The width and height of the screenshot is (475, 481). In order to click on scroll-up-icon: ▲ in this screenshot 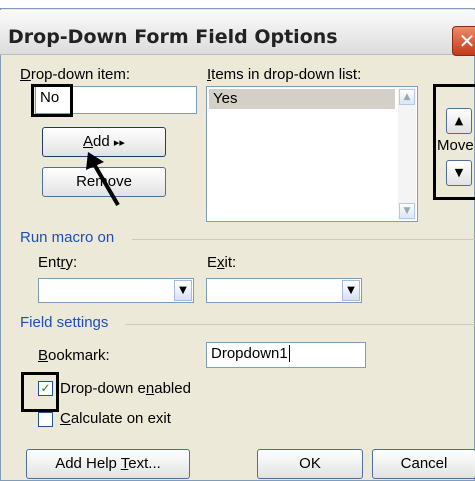, I will do `click(407, 97)`.